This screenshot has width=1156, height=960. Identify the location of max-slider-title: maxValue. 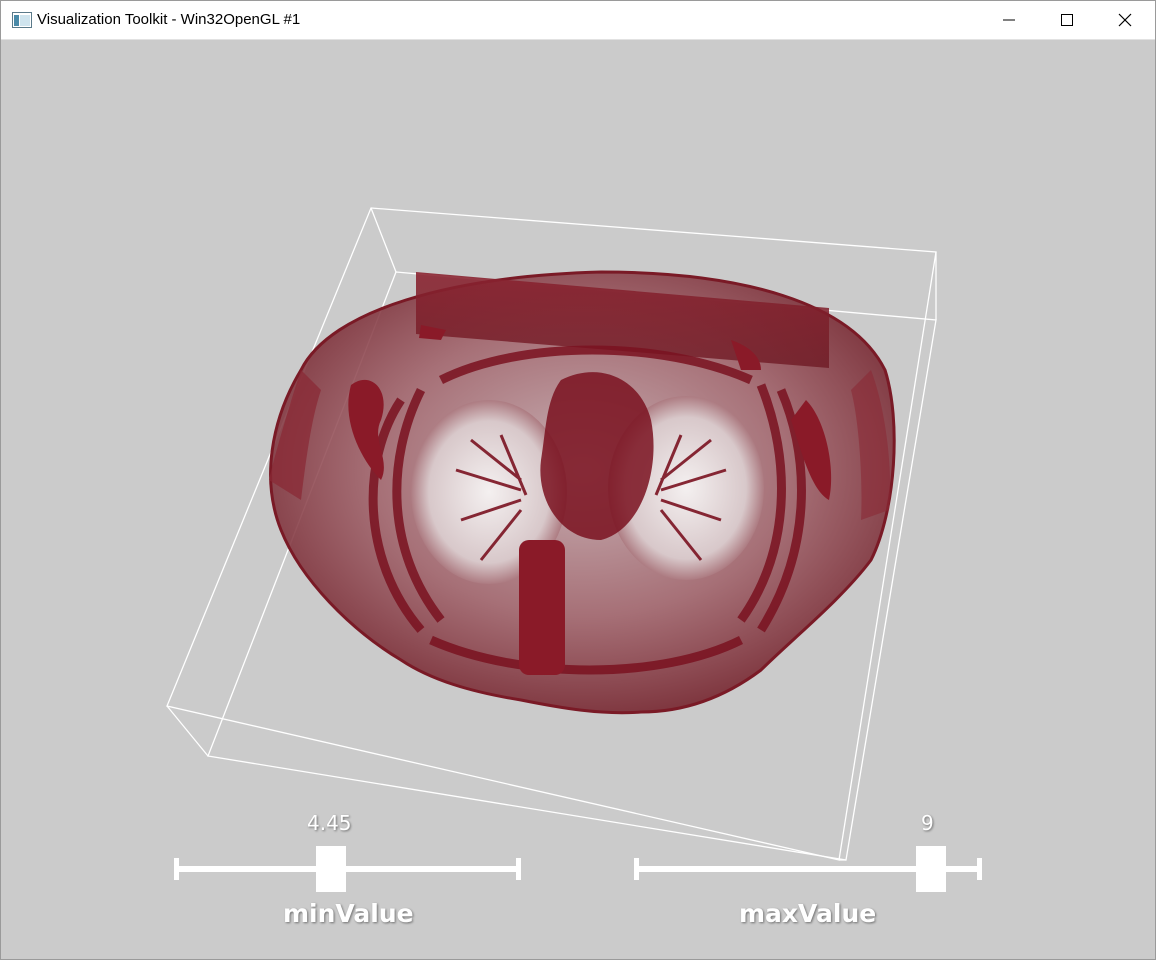
(808, 913).